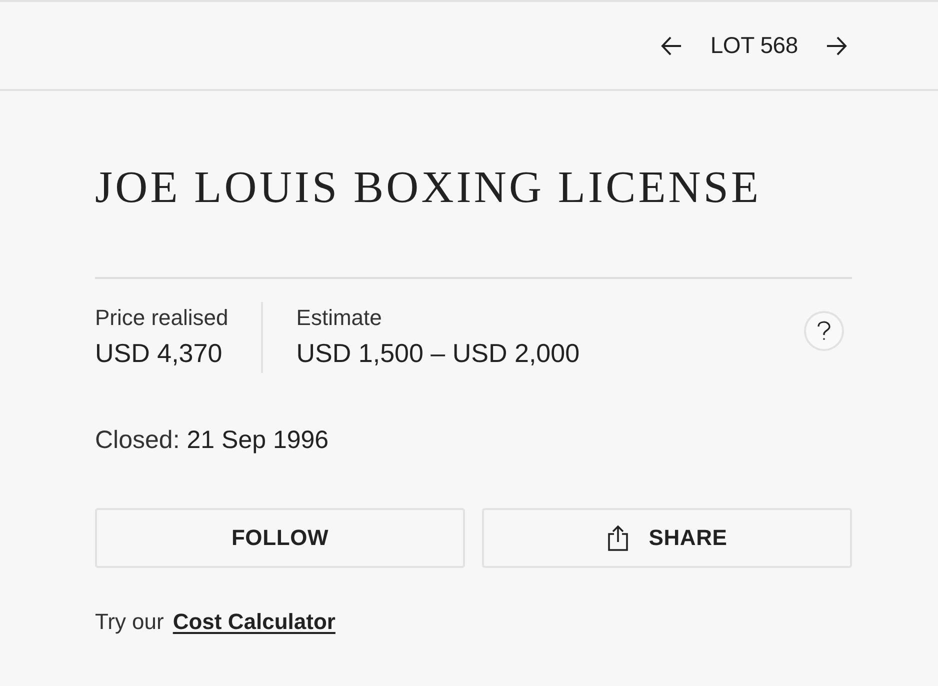  What do you see at coordinates (754, 45) in the screenshot?
I see `lot-number: LOT 568` at bounding box center [754, 45].